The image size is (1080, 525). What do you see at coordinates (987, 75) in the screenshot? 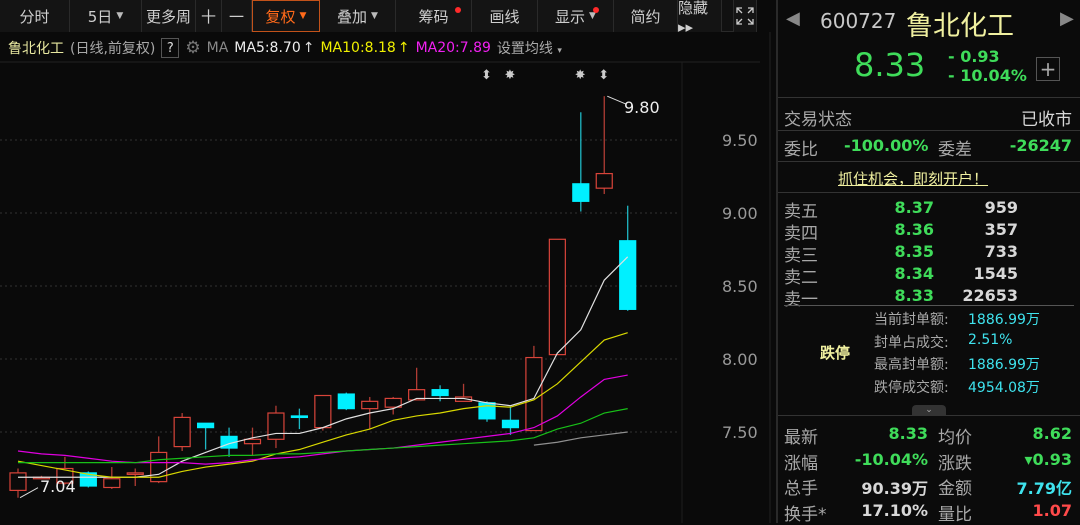
I see `pct-change: - 10.04%` at bounding box center [987, 75].